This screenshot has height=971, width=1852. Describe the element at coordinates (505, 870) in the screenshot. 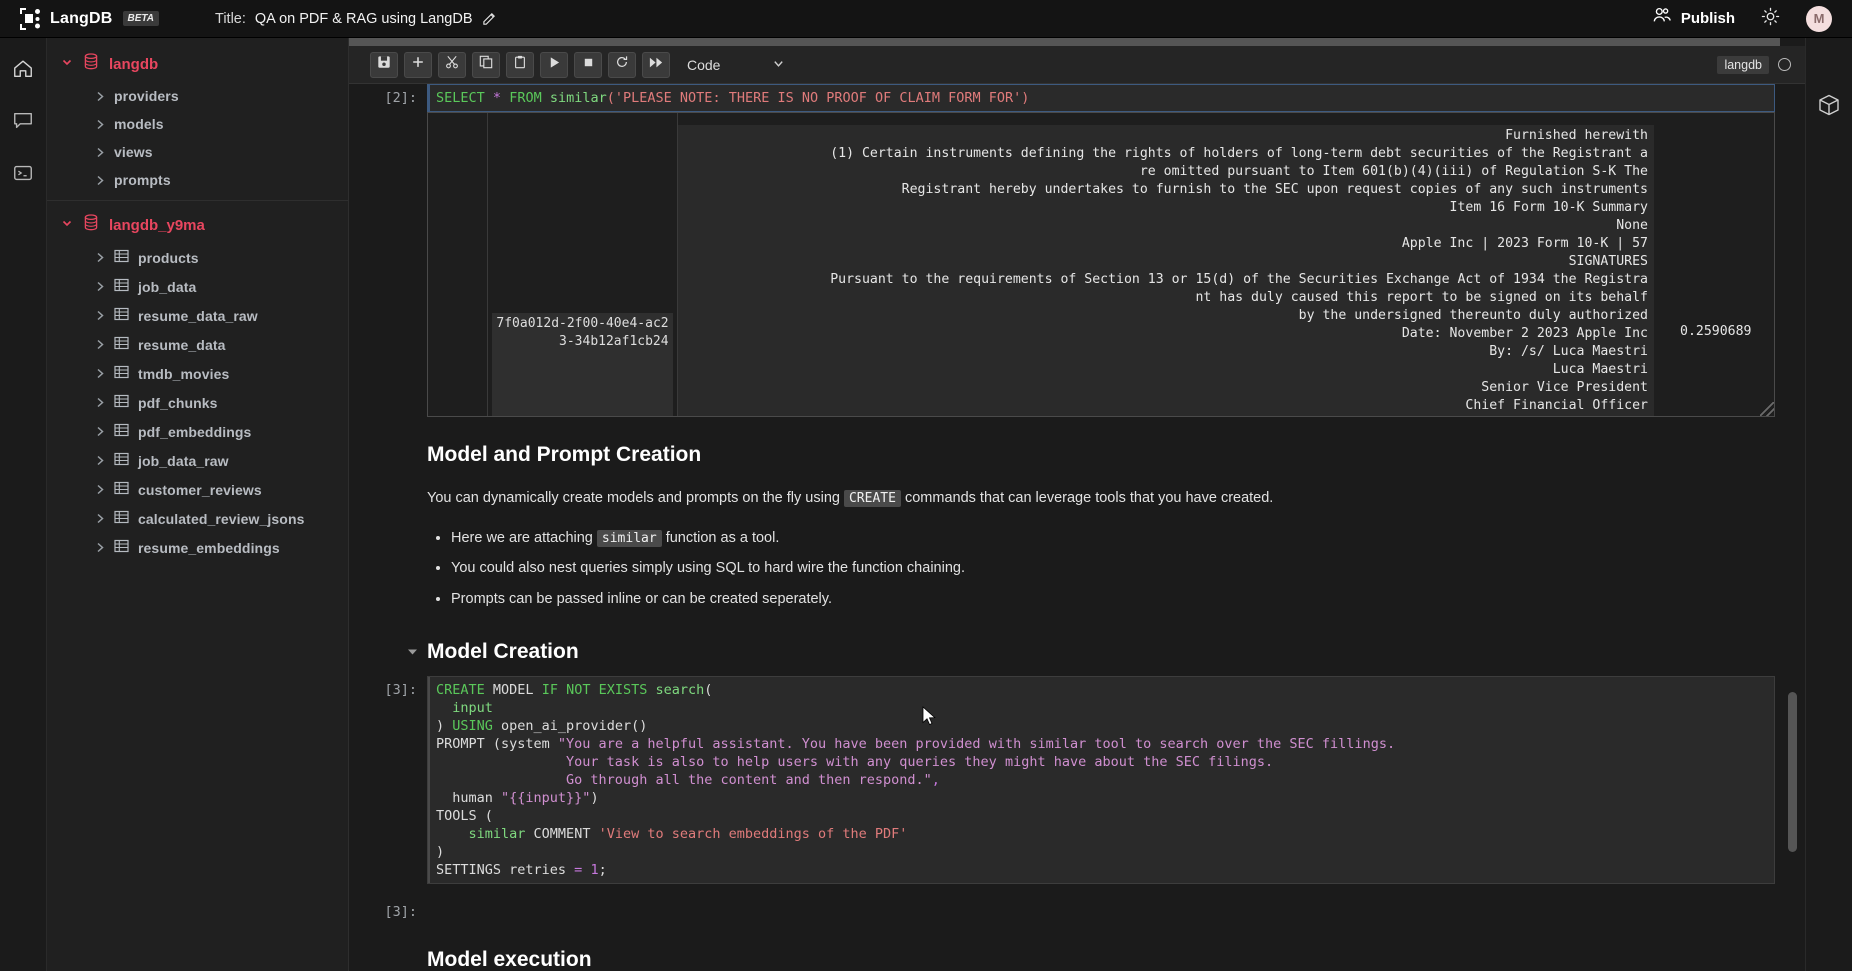

I see `sql-token: SETTINGS retries` at that location.